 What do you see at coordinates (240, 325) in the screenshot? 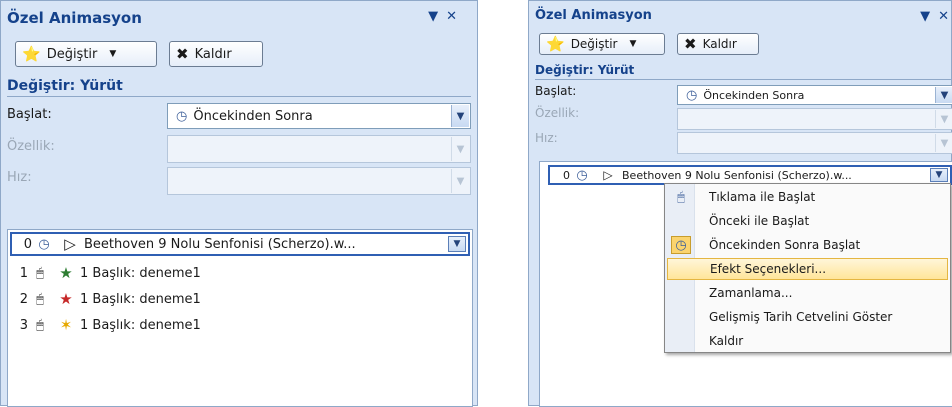
I see `effect-row: 3 🖱 ✶ 1 Başlık: deneme1` at bounding box center [240, 325].